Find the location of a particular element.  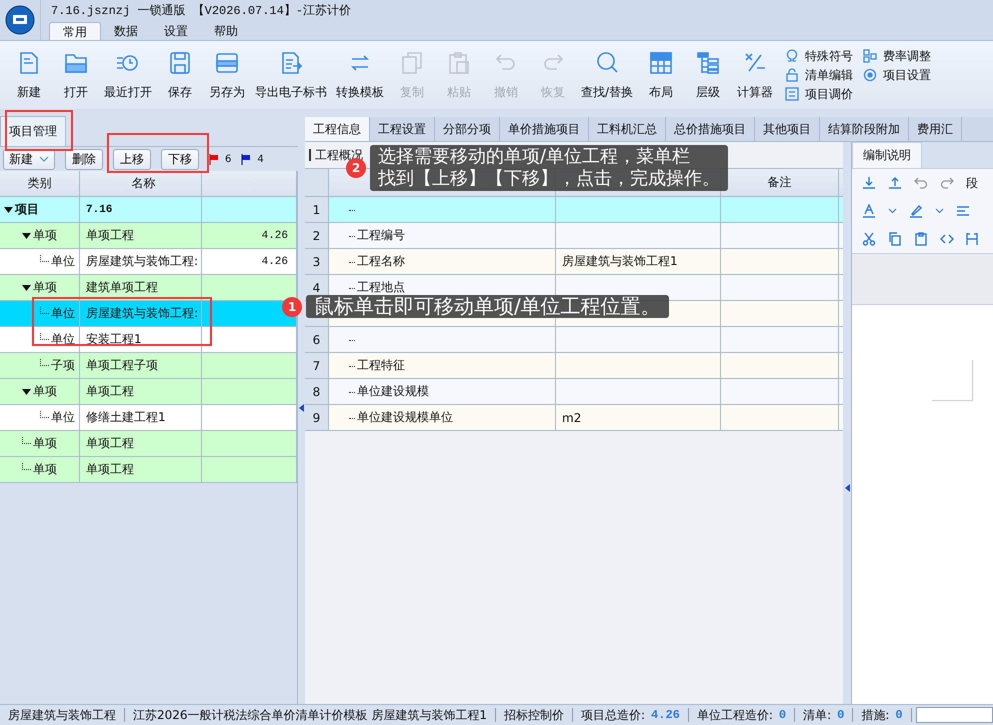

window-title: 7.16.jsznzj 一锁通版 【V2026.07.14】-江苏计价 is located at coordinates (201, 11).